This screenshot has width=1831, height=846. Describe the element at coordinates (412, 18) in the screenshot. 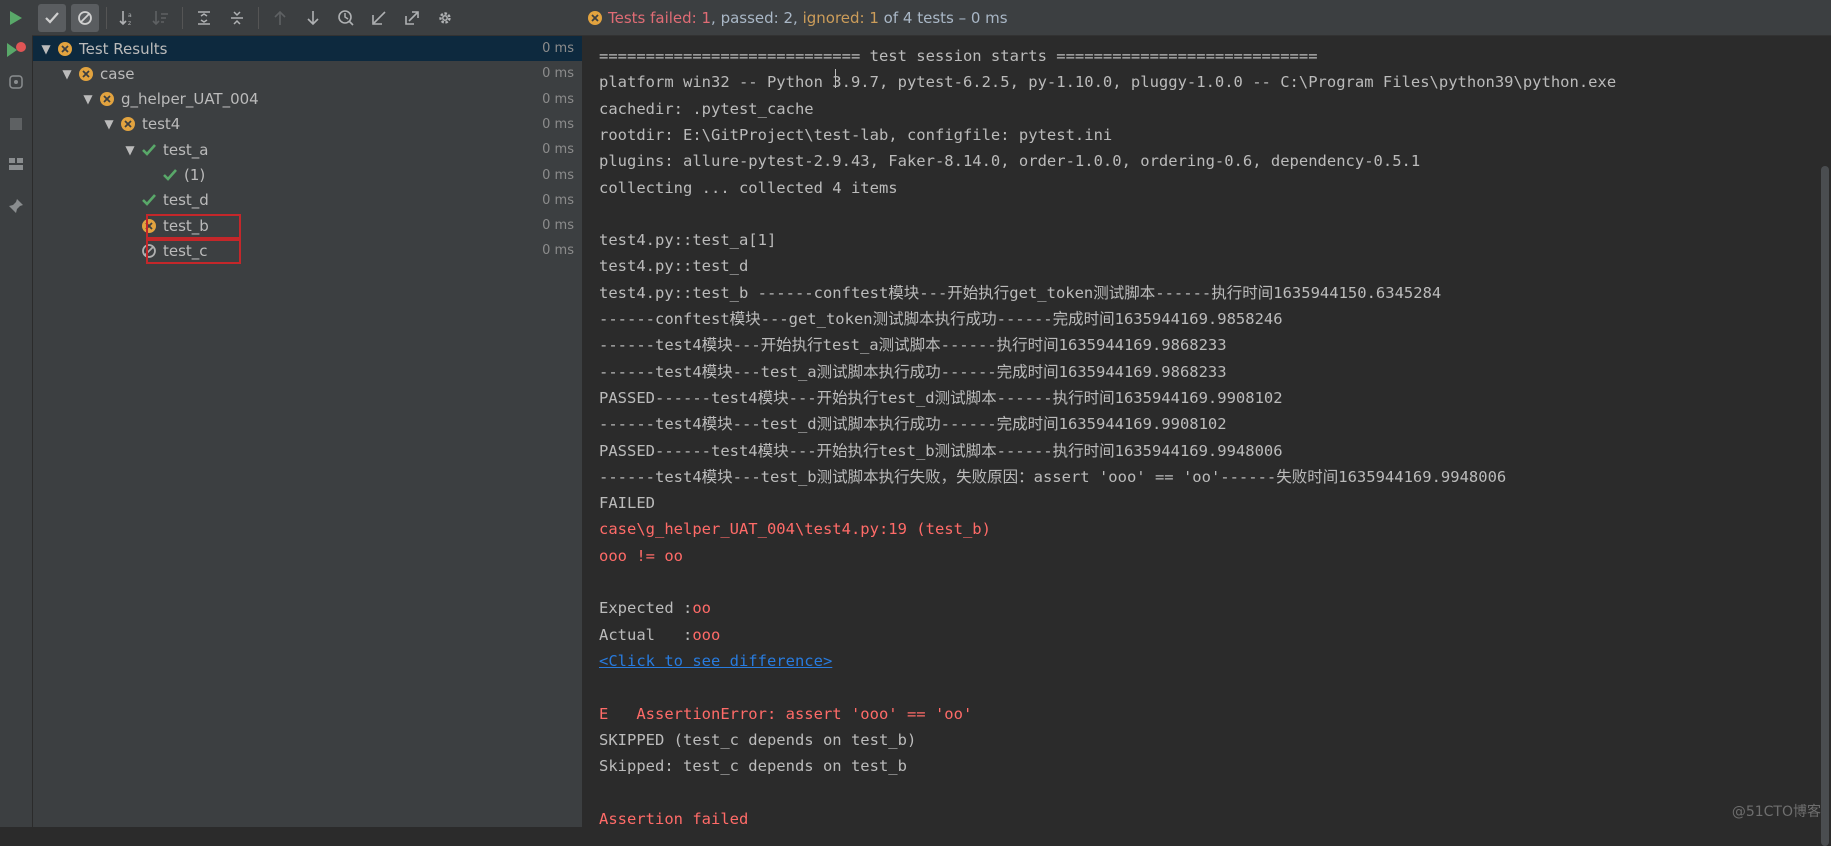

I see `export-tests-icon` at that location.